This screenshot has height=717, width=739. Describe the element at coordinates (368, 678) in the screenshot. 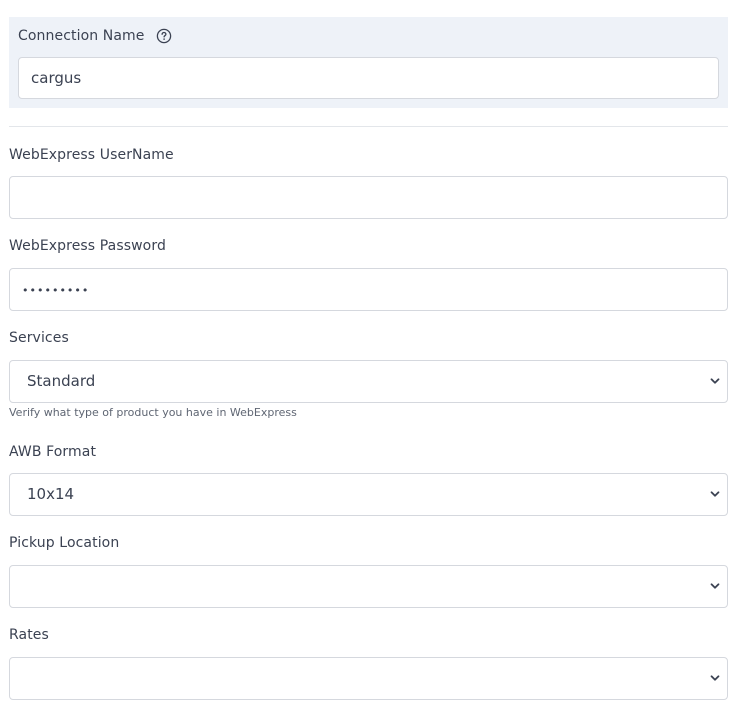

I see `rates-select` at that location.